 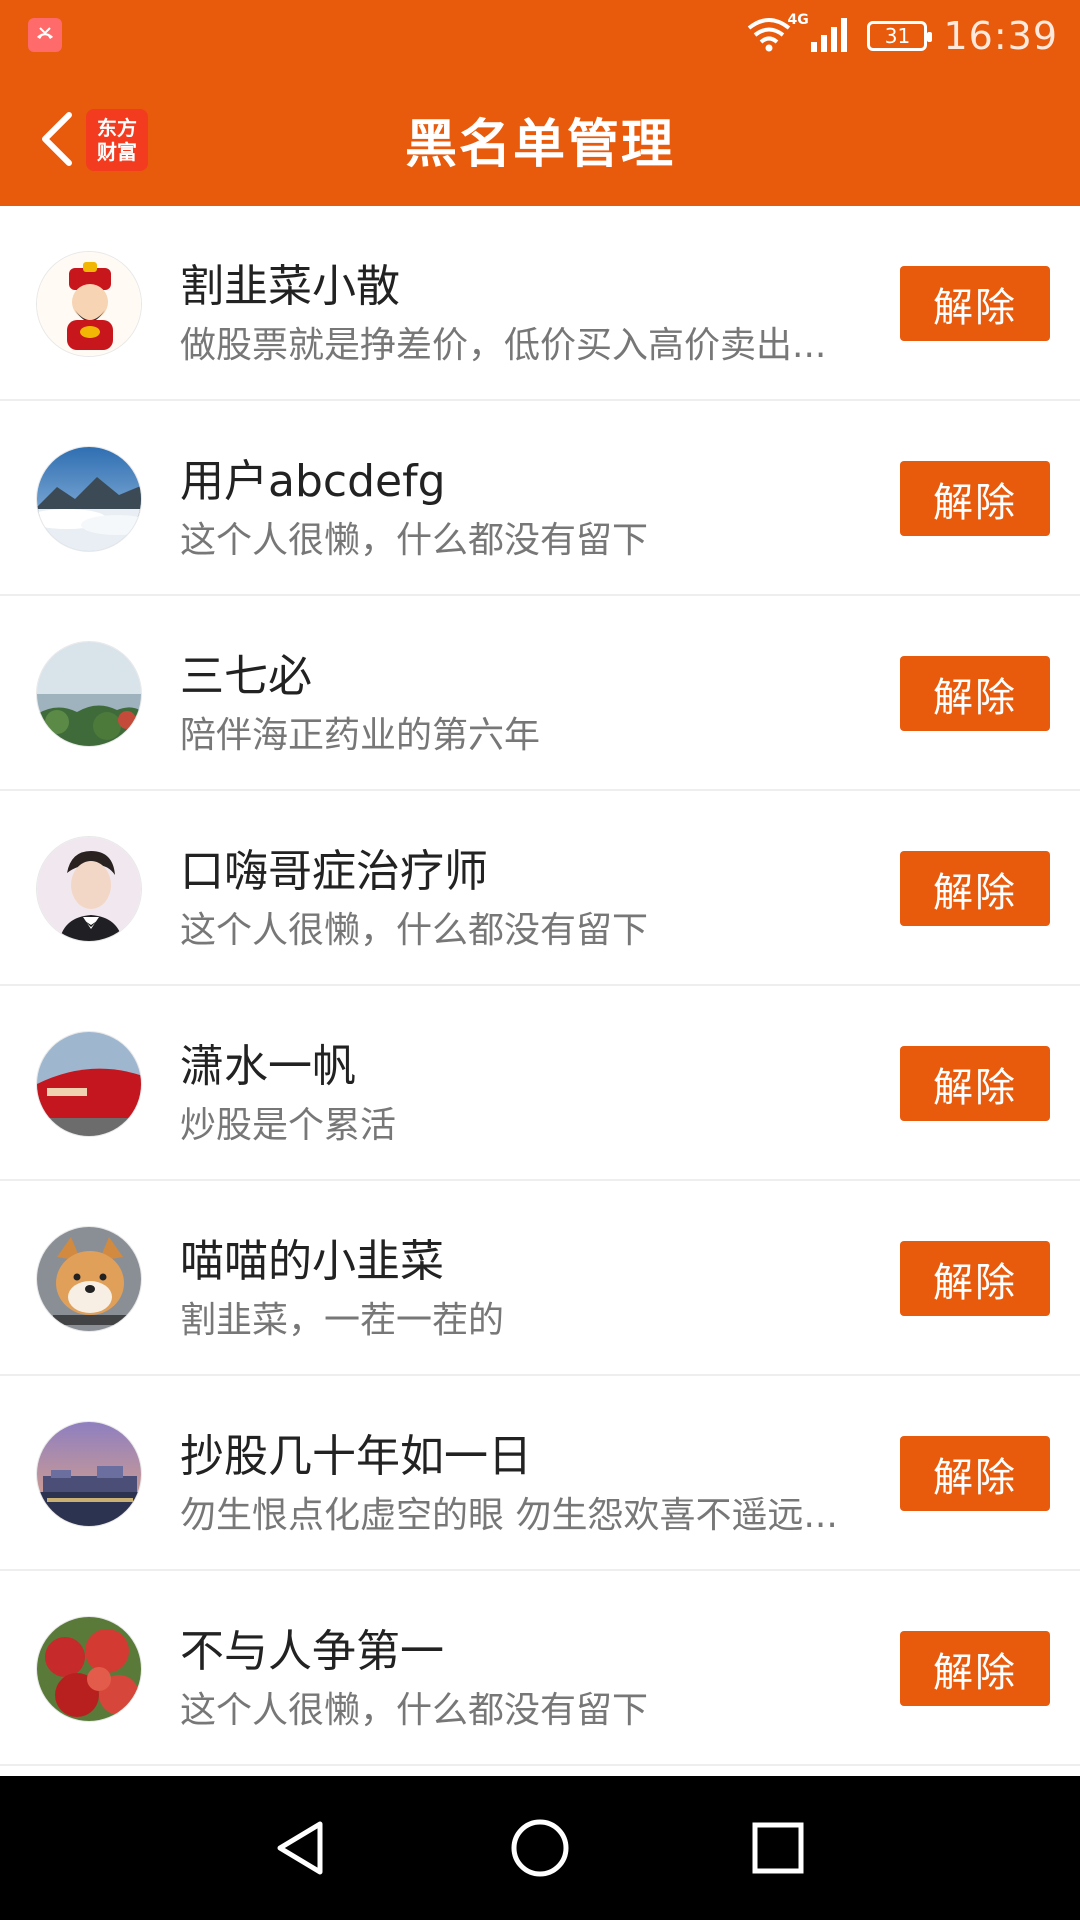 I want to click on wifi-icon, so click(x=769, y=36).